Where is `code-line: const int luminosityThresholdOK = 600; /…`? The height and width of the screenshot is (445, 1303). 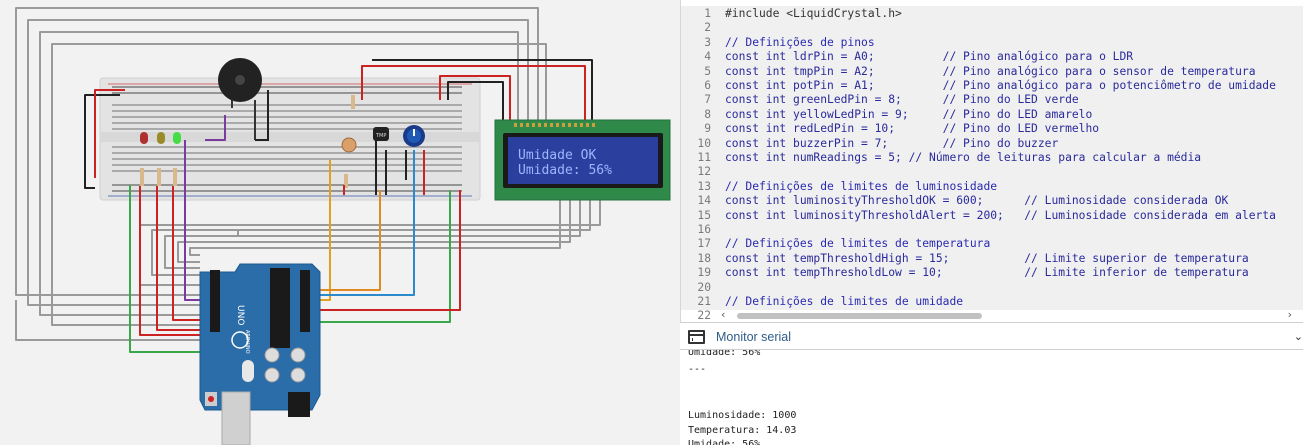
code-line: const int luminosityThresholdOK = 600; /… is located at coordinates (976, 201).